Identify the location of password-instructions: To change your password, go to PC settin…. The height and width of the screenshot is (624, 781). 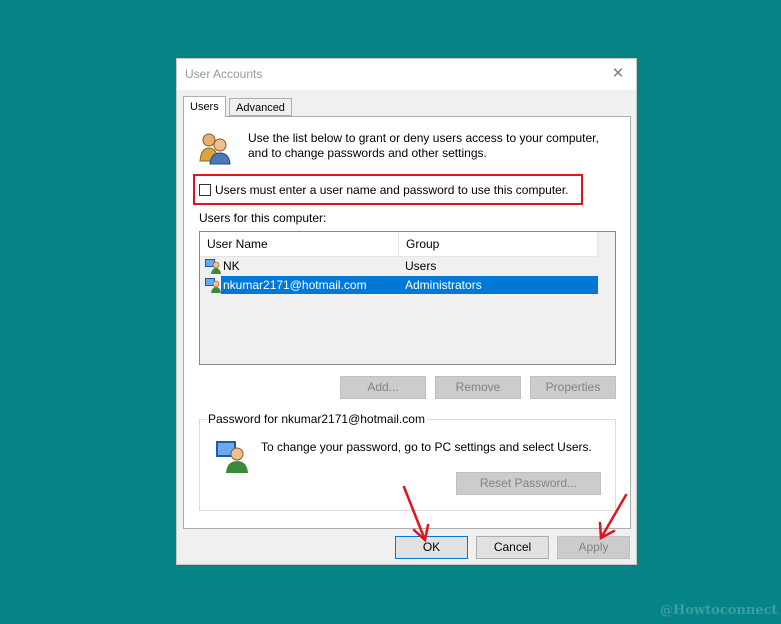
(426, 447).